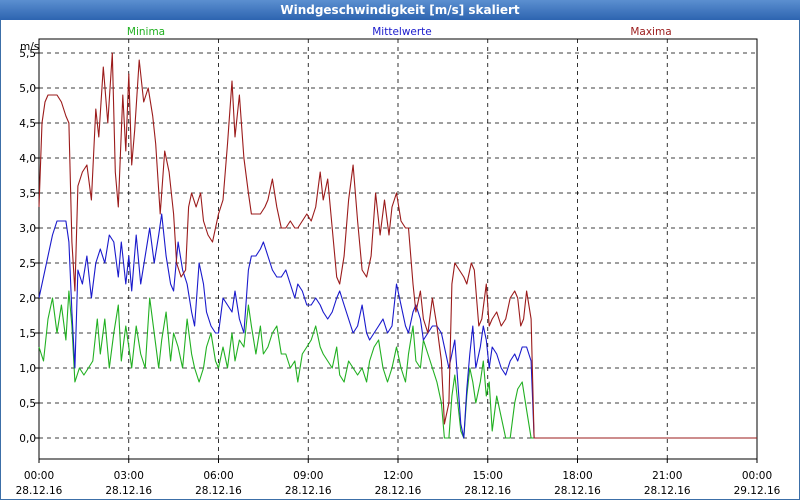  Describe the element at coordinates (129, 476) in the screenshot. I see `x-tick-time-label: 03:00` at that location.